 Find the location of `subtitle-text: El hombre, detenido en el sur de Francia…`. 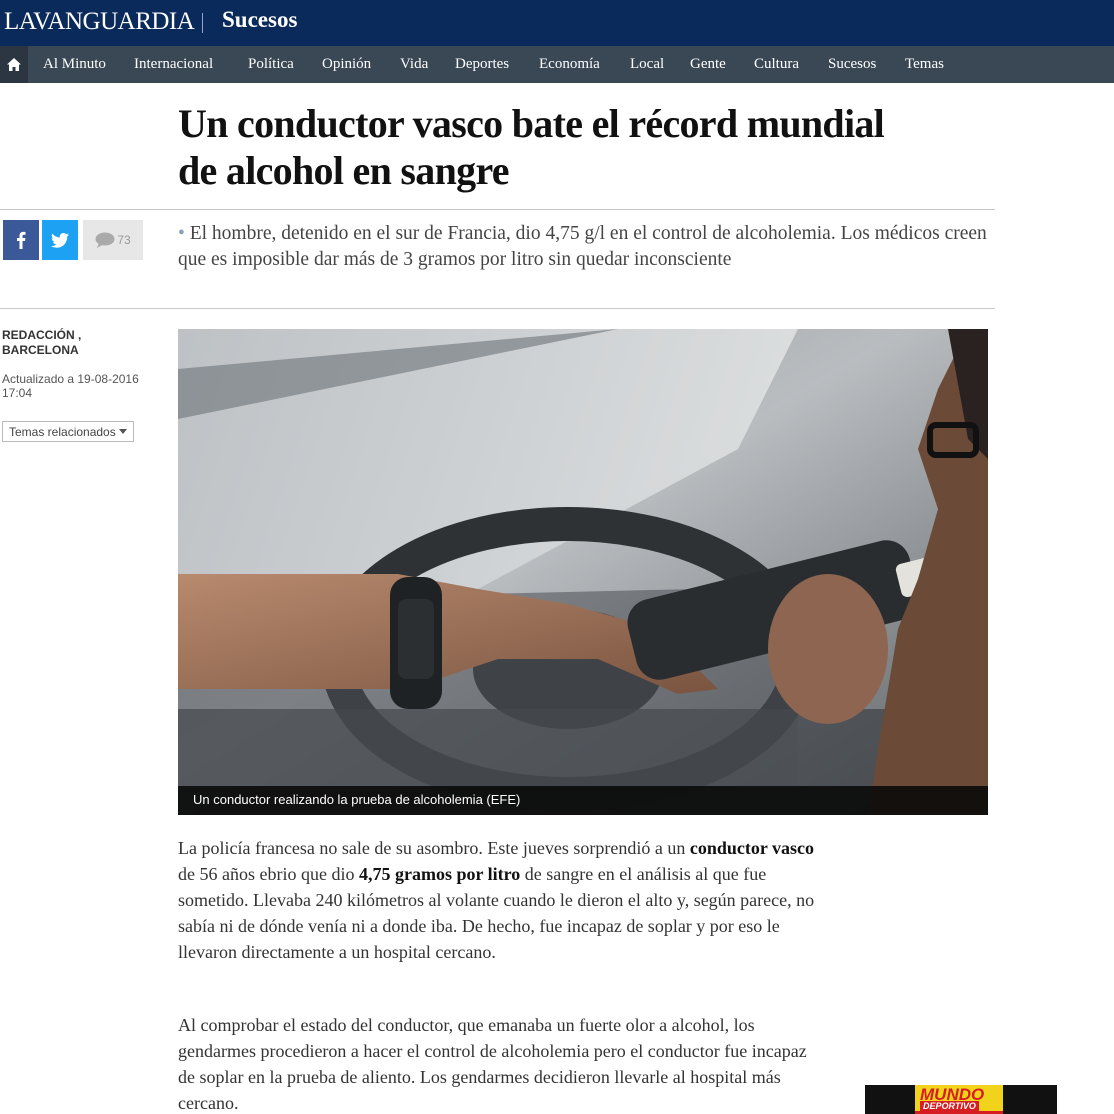

subtitle-text: El hombre, detenido en el sur de Francia… is located at coordinates (582, 246).